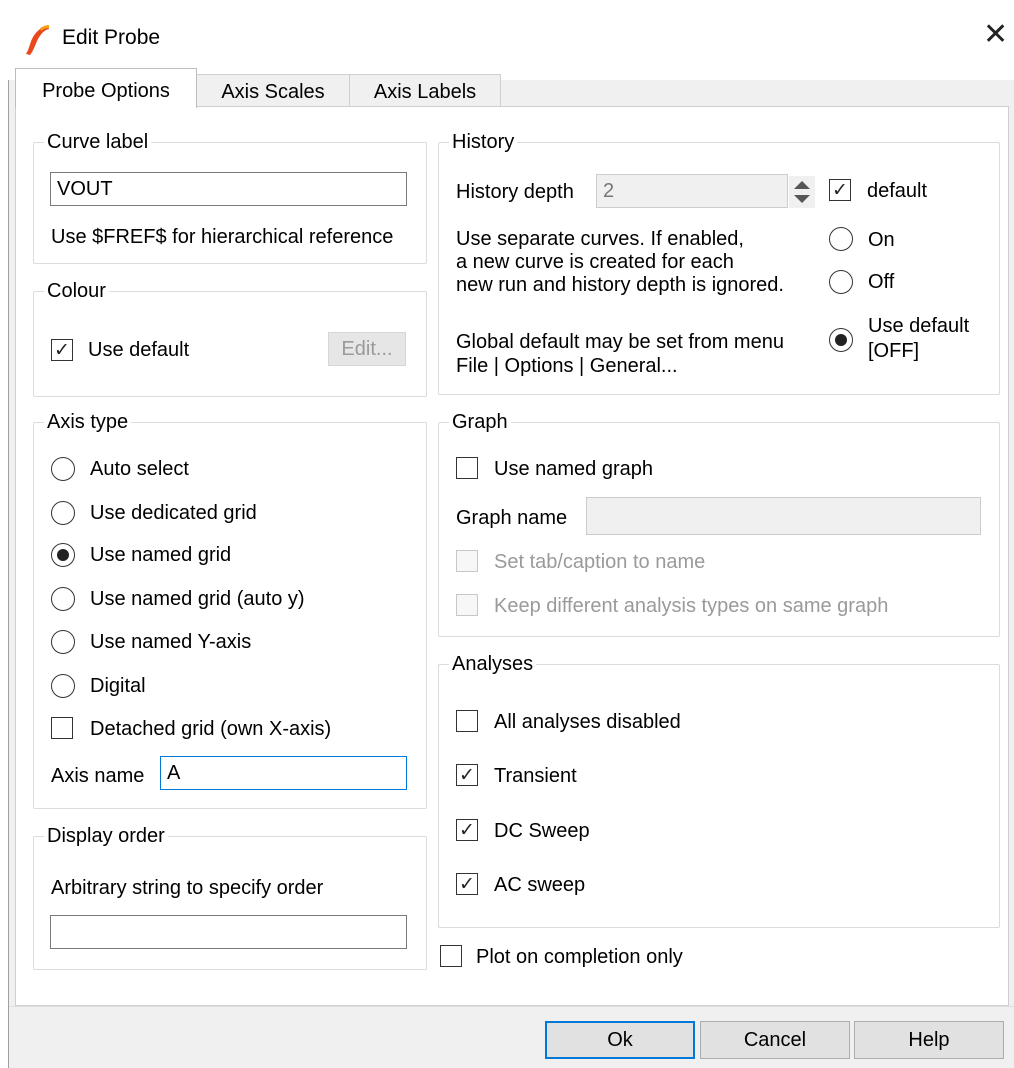  What do you see at coordinates (841, 282) in the screenshot?
I see `history-off-radio` at bounding box center [841, 282].